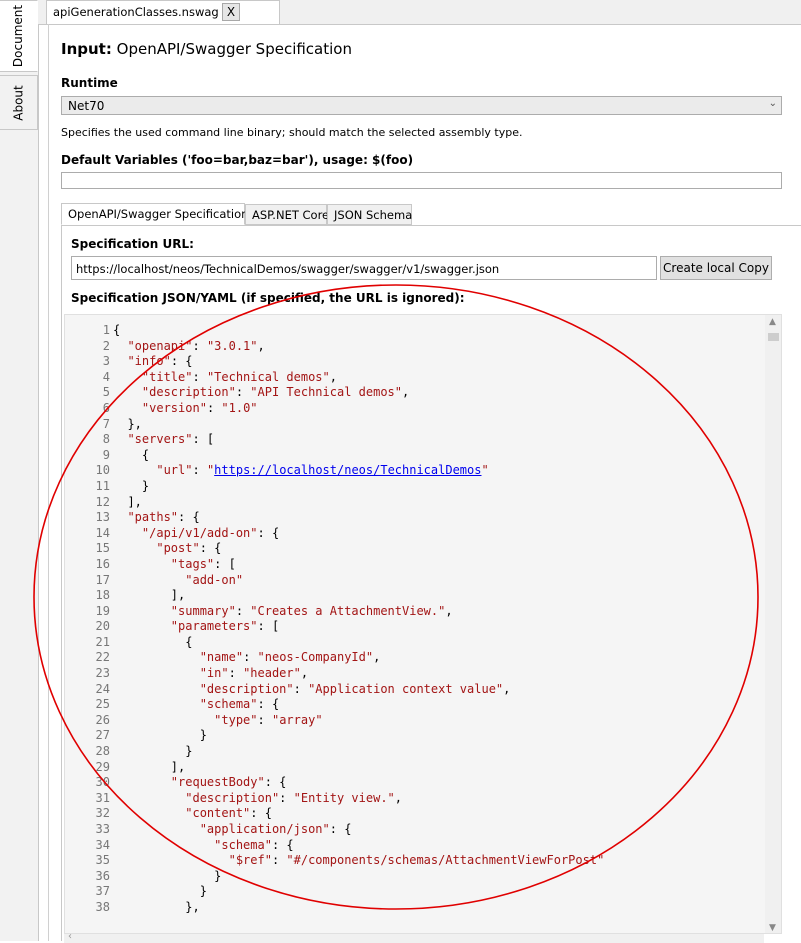 This screenshot has height=943, width=801. What do you see at coordinates (102, 735) in the screenshot?
I see `line-number: 27` at bounding box center [102, 735].